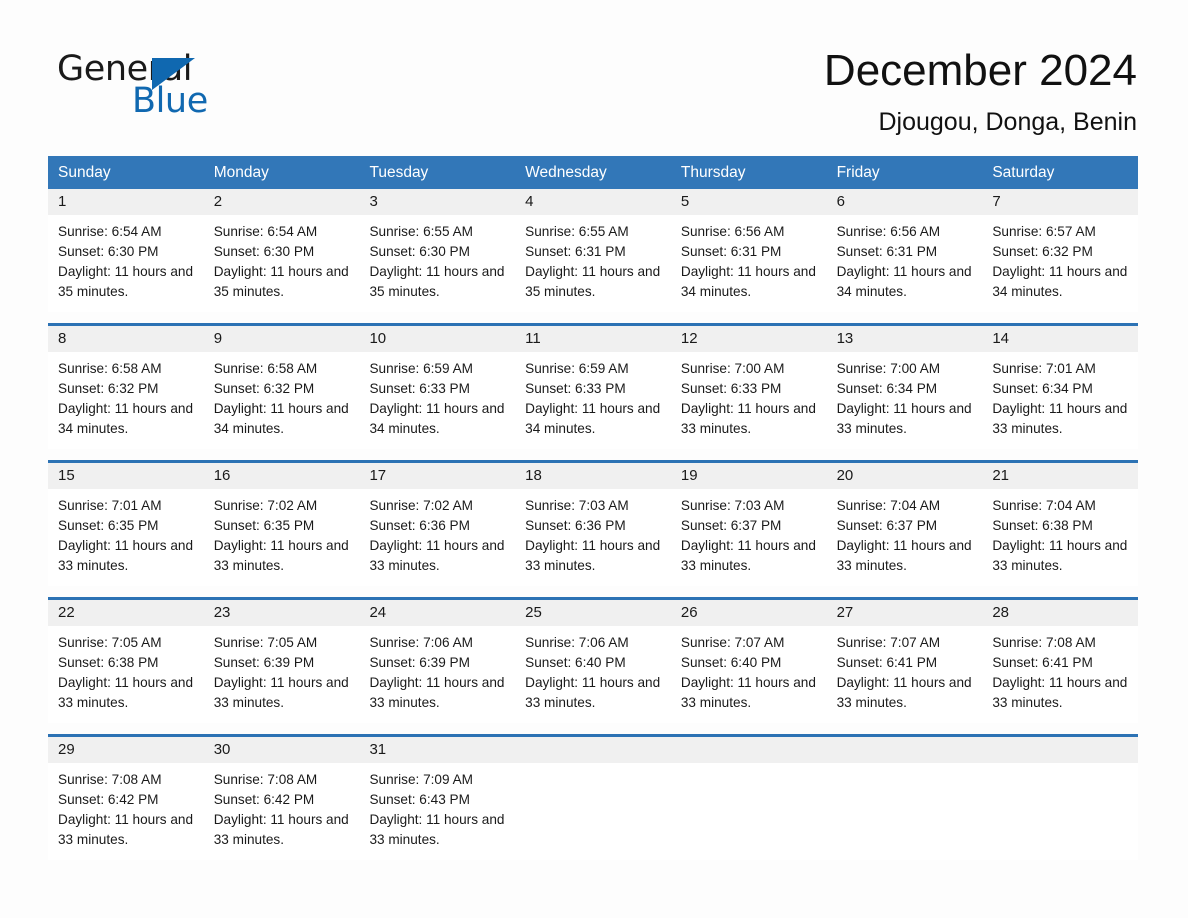 The width and height of the screenshot is (1188, 918). I want to click on day-number: 20, so click(845, 475).